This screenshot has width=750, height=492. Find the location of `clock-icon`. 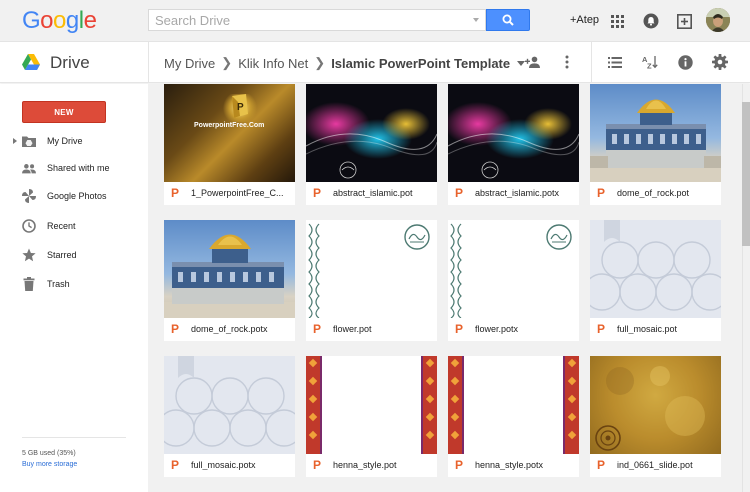

clock-icon is located at coordinates (29, 226).